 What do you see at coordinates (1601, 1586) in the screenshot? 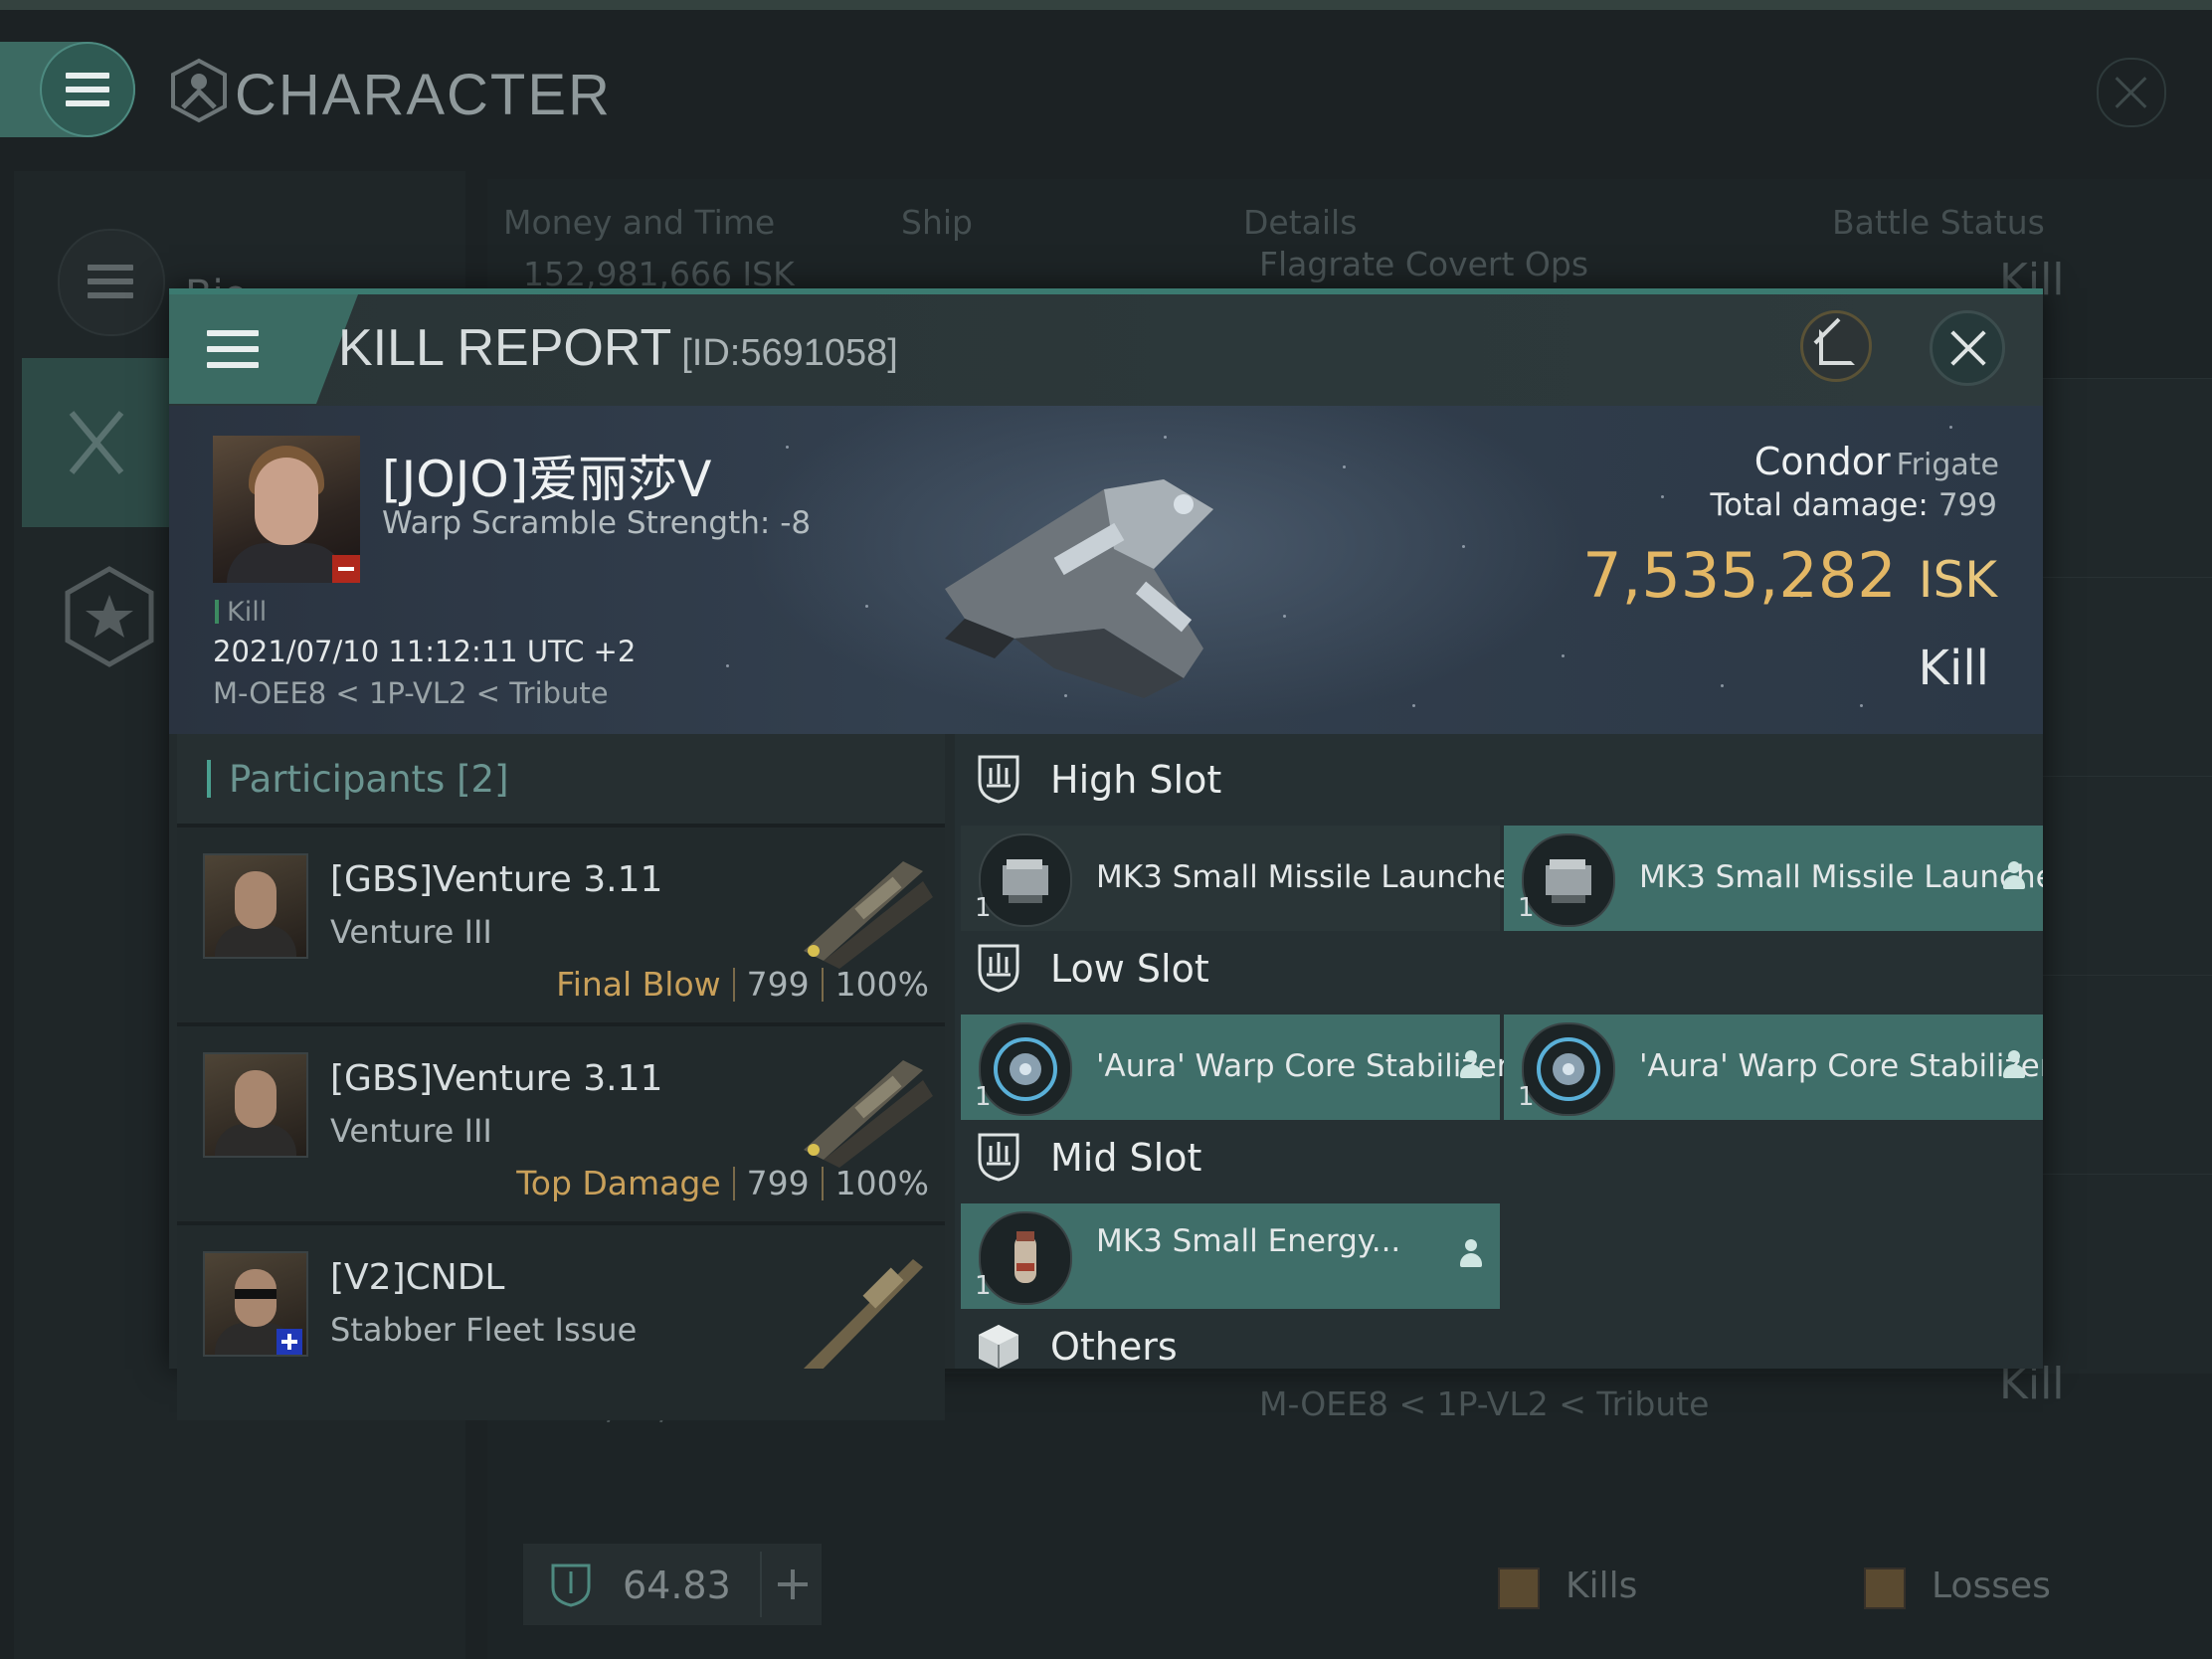
I see `kills-legend-label: Kills` at bounding box center [1601, 1586].